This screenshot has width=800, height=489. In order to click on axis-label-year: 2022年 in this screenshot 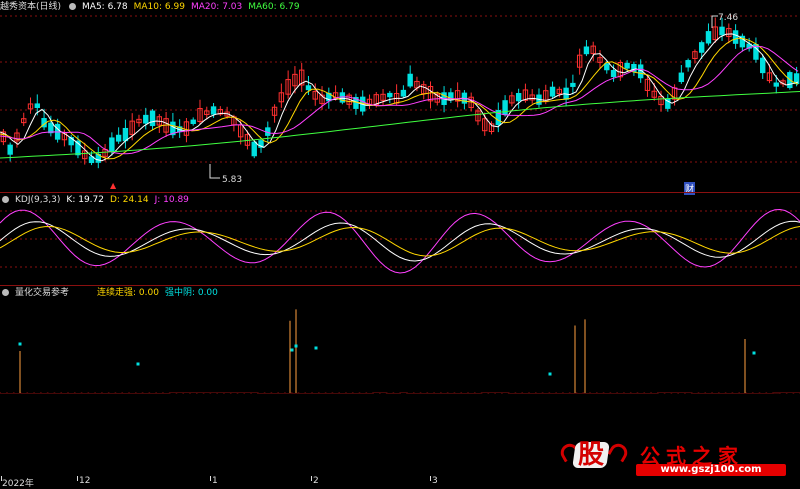, I will do `click(18, 482)`.